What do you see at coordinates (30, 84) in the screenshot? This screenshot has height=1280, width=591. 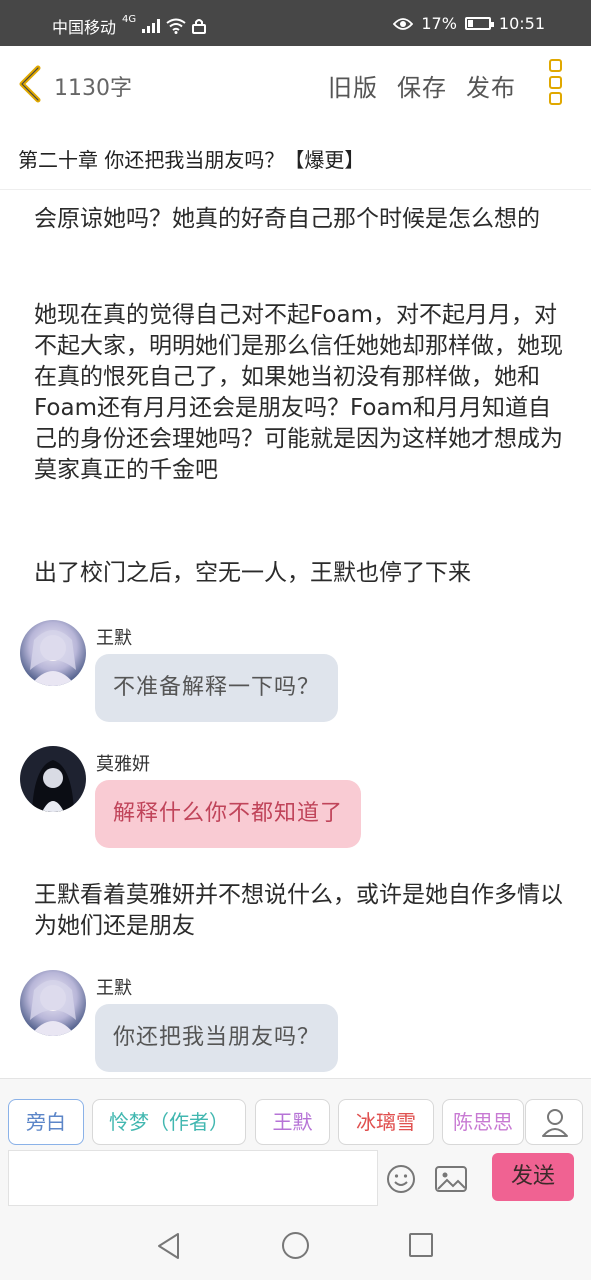 I see `back-arrow-icon` at bounding box center [30, 84].